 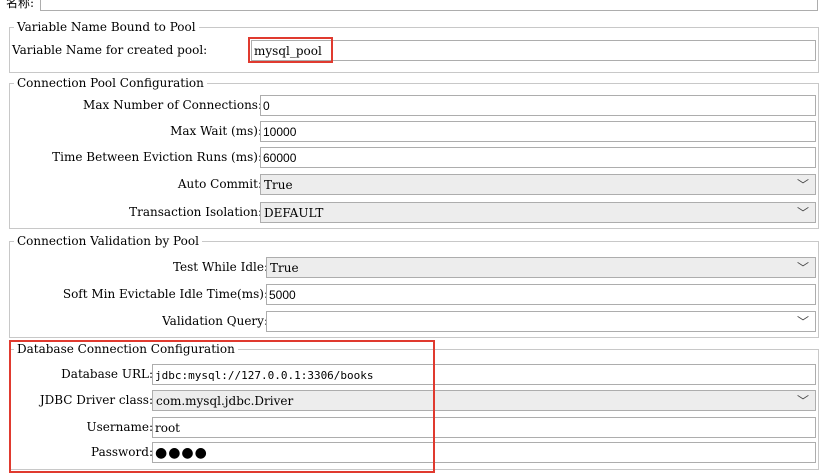 What do you see at coordinates (165, 294) in the screenshot?
I see `soft-min-idle-label: Soft Min Evictable Idle Time(ms):` at bounding box center [165, 294].